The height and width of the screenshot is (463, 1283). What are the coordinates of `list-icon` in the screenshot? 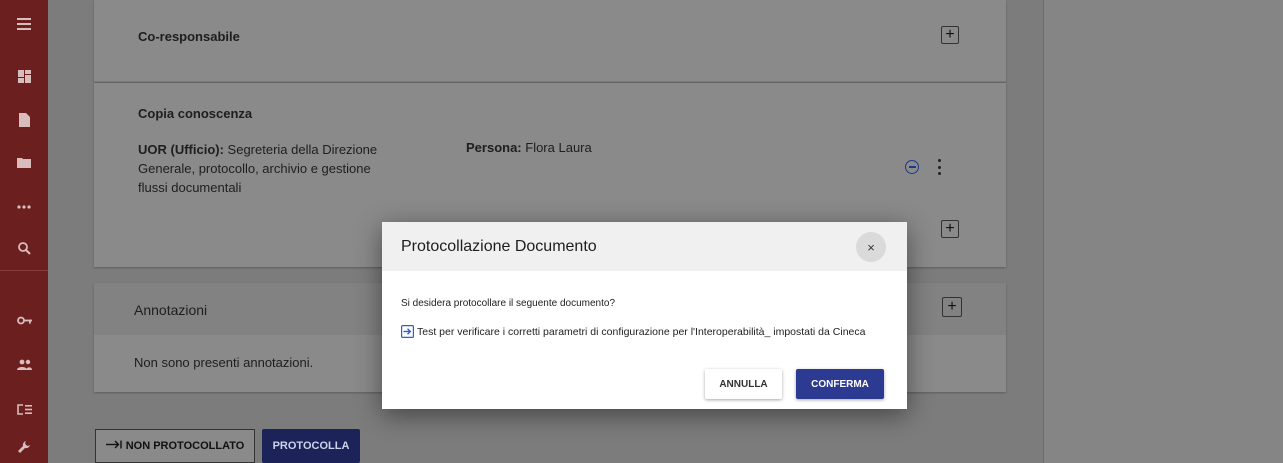 It's located at (24, 409).